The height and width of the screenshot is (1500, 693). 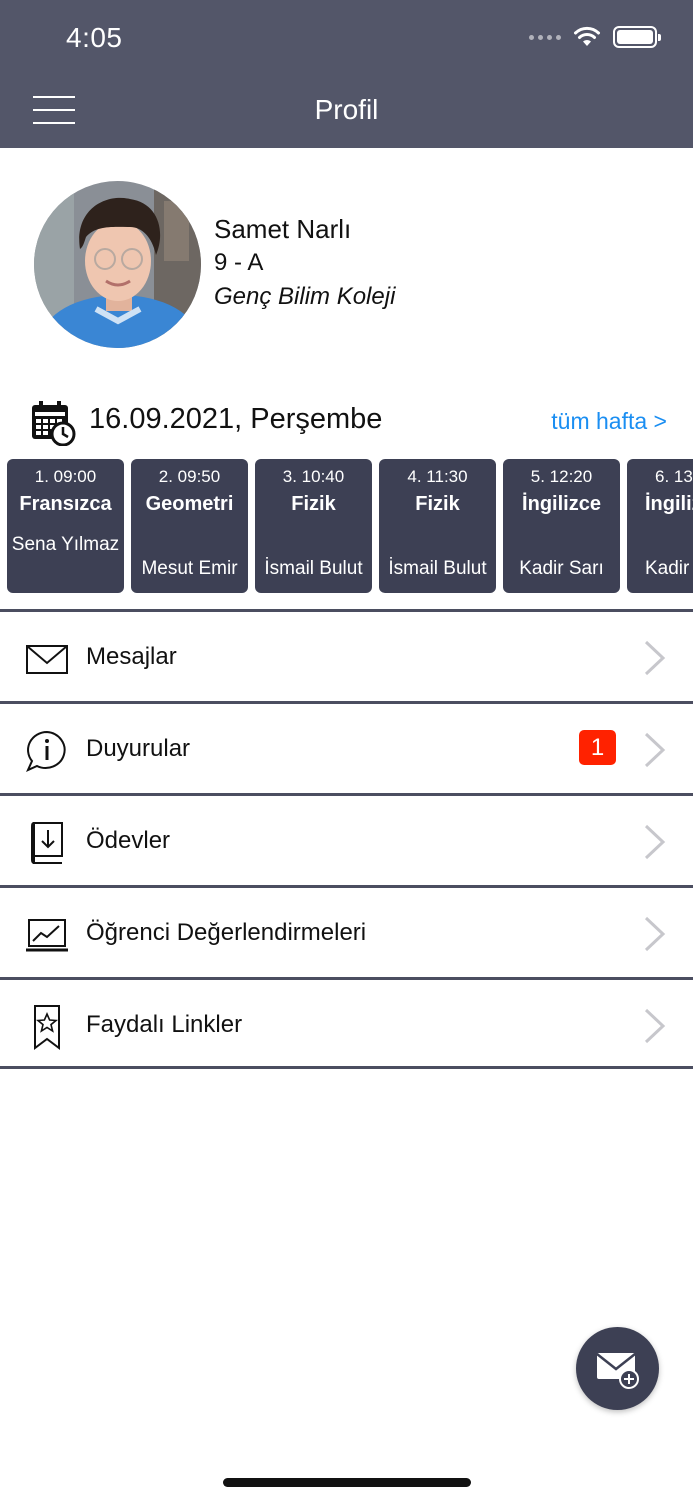 I want to click on current-date: 16.09.2021, Perşembe, so click(x=236, y=419).